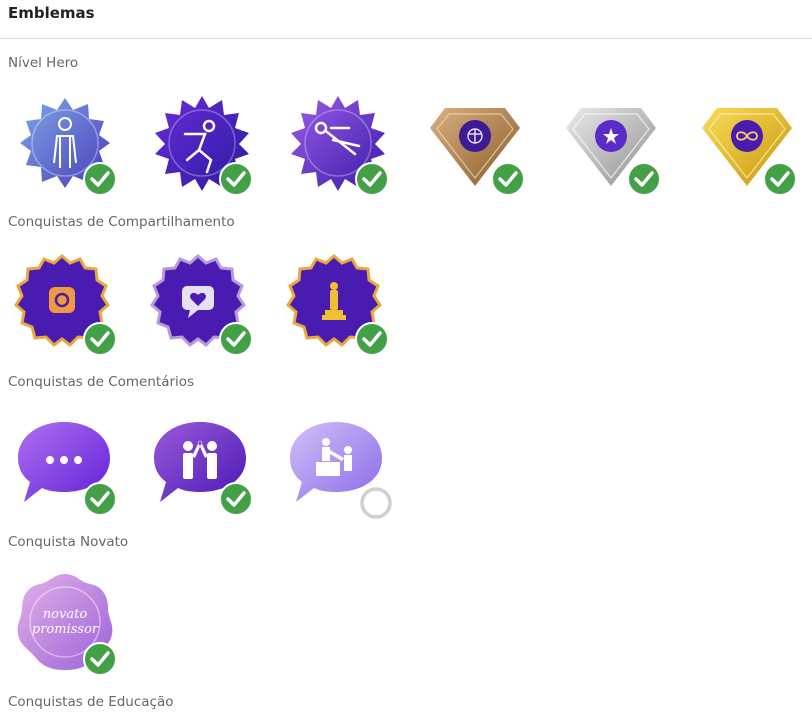  I want to click on badge-text-line2: promissor, so click(65, 629).